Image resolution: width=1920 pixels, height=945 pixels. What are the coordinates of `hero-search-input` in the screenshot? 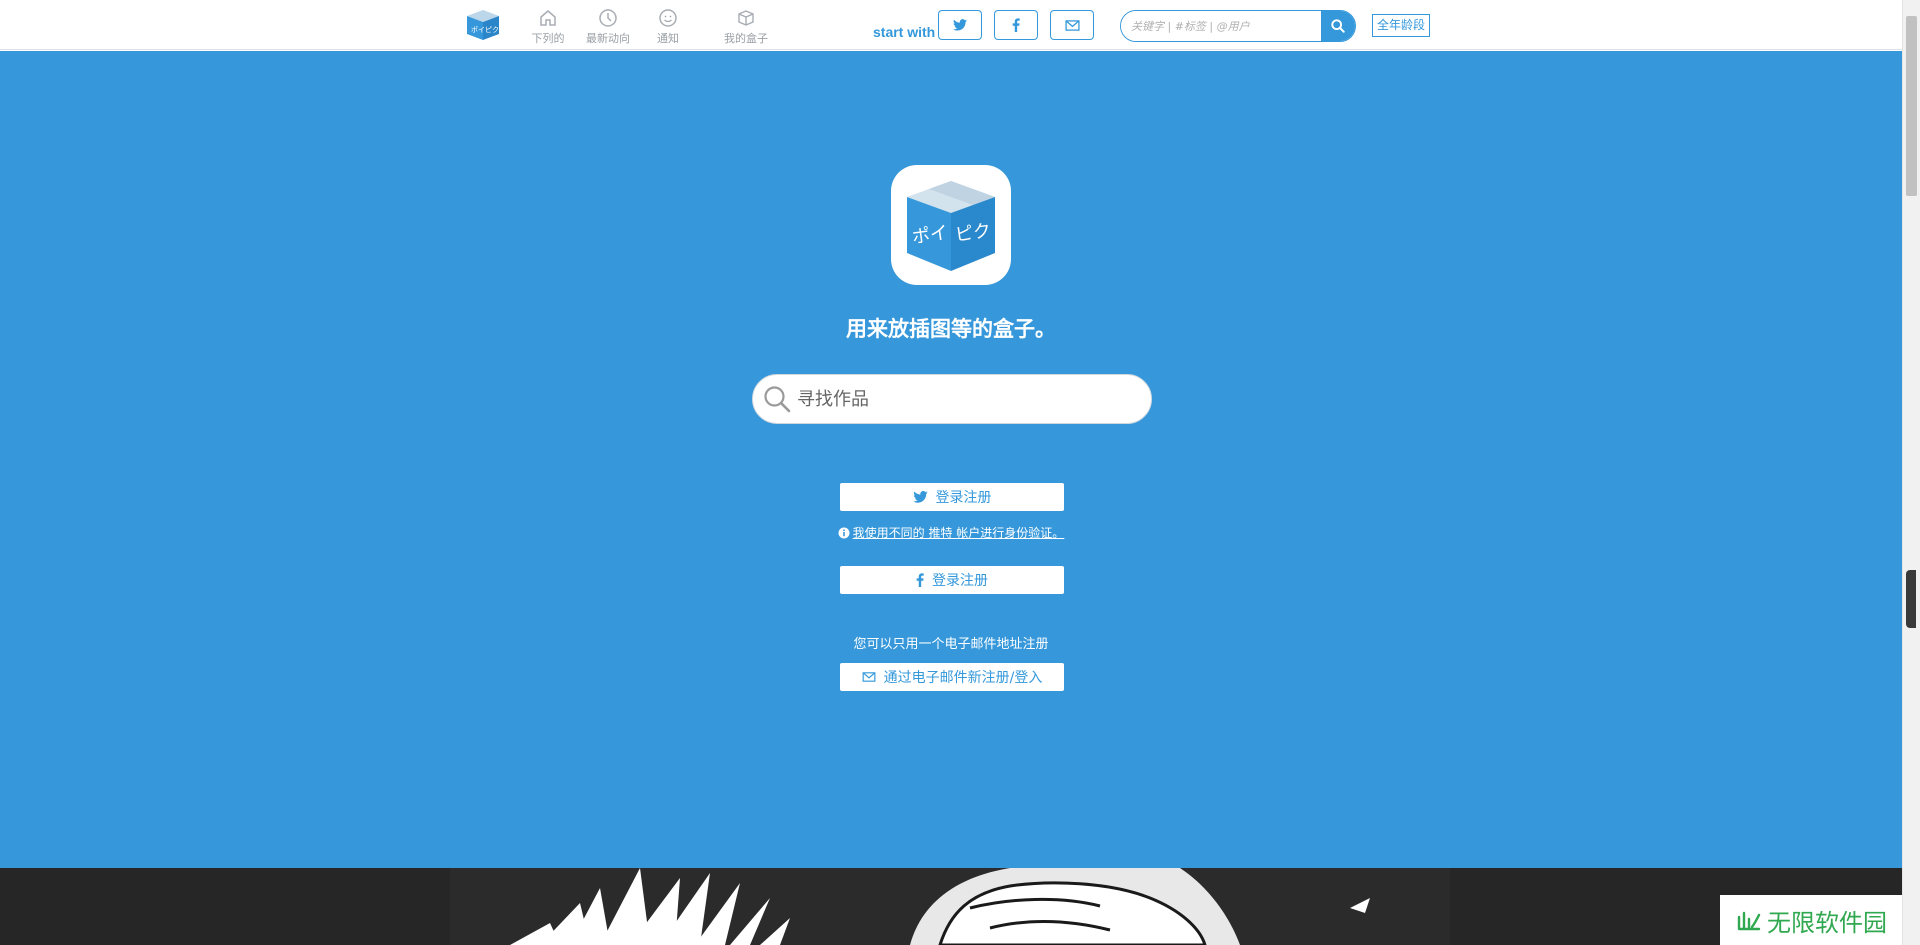 It's located at (971, 399).